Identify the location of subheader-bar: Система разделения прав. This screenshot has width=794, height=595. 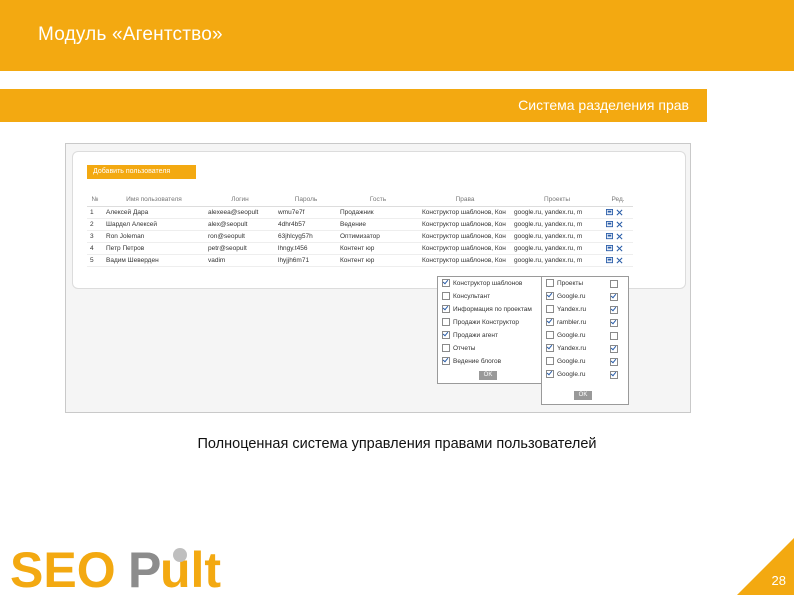
(353, 105).